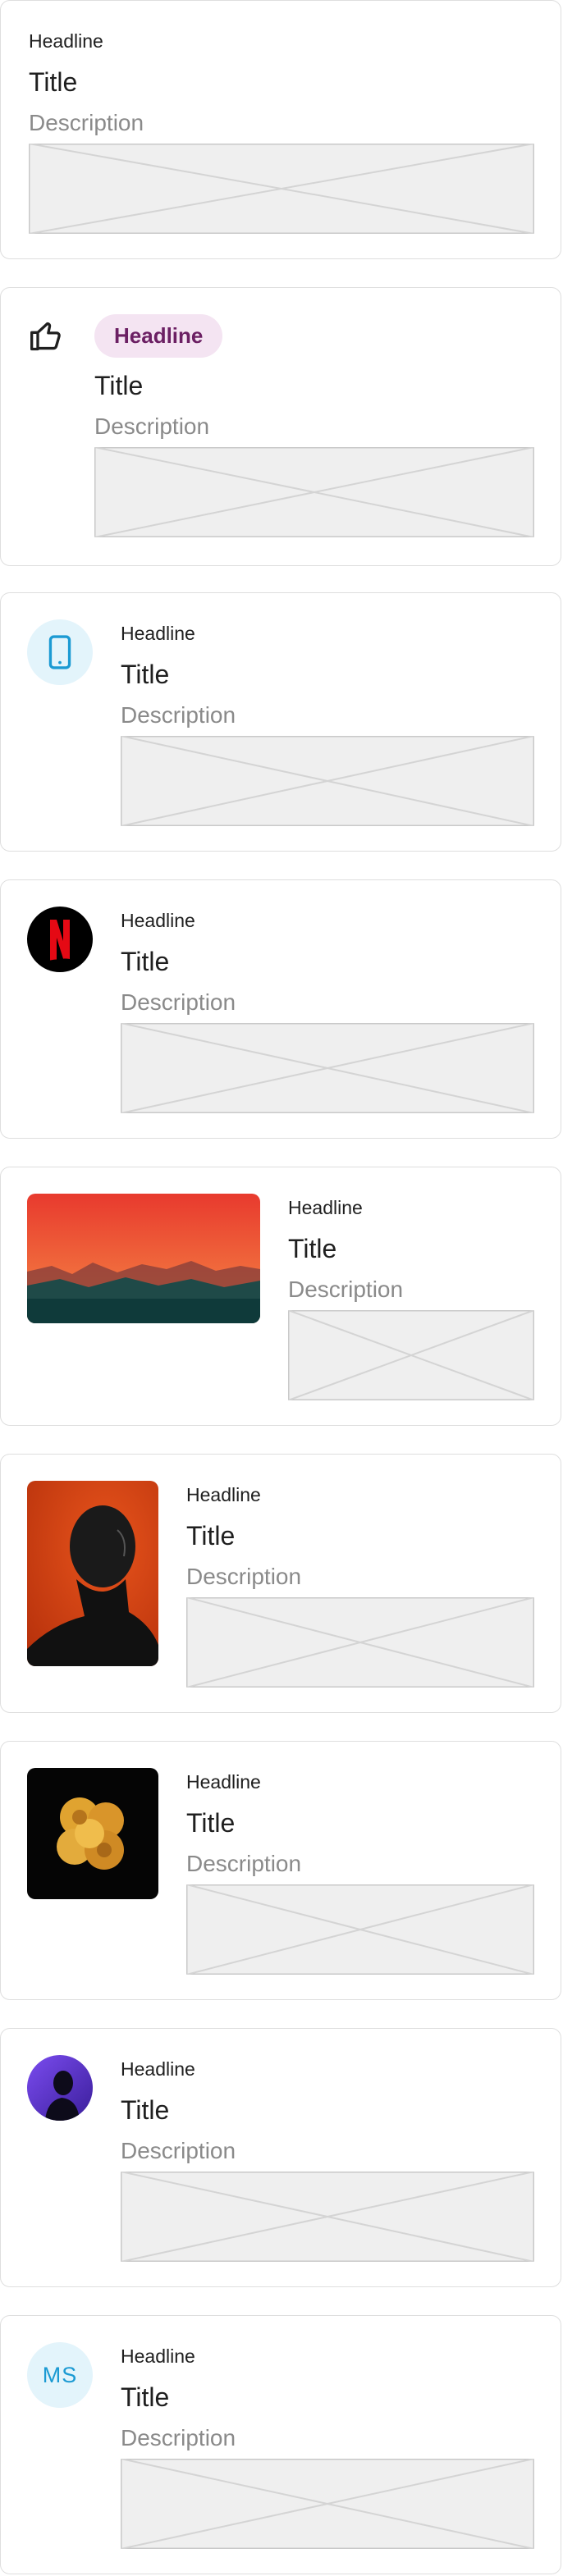 The height and width of the screenshot is (2576, 563). I want to click on smartphone-icon, so click(60, 652).